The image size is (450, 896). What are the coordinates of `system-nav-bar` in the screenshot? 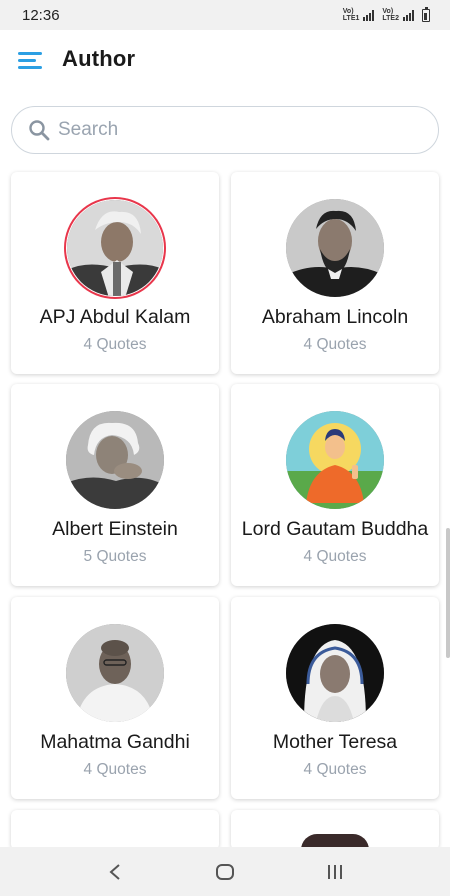 It's located at (225, 871).